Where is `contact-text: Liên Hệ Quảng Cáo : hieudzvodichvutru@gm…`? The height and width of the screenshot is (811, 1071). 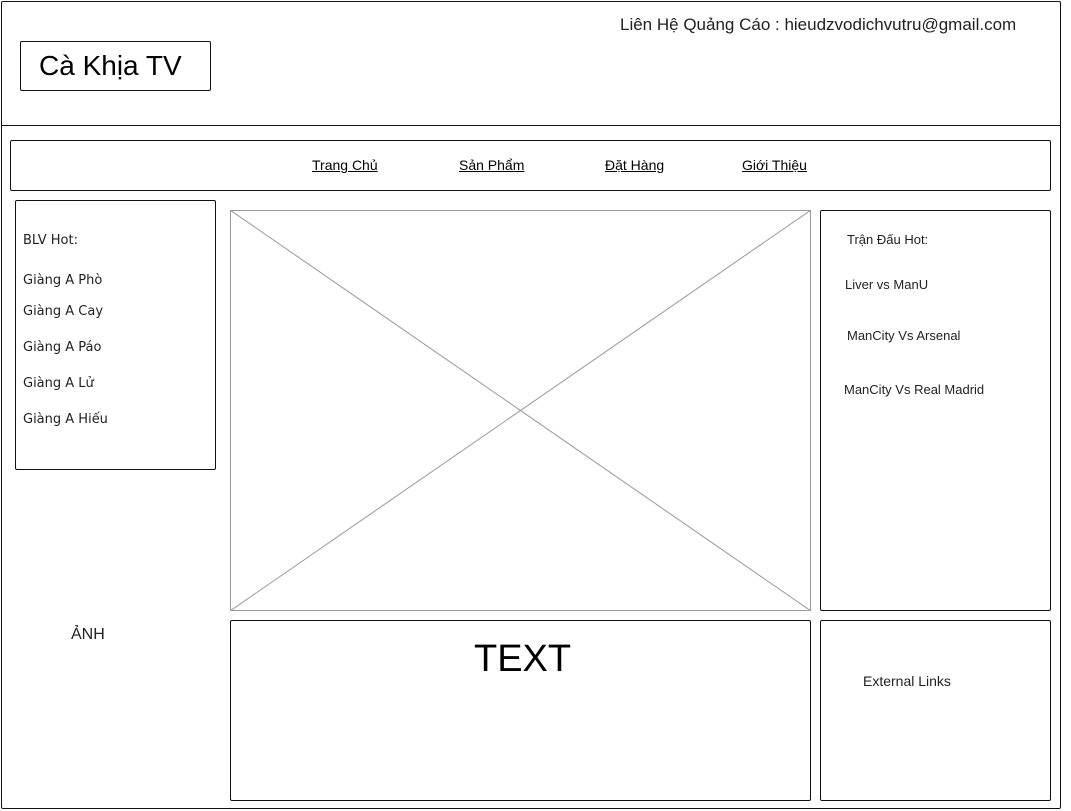
contact-text: Liên Hệ Quảng Cáo : hieudzvodichvutru@gm… is located at coordinates (818, 24).